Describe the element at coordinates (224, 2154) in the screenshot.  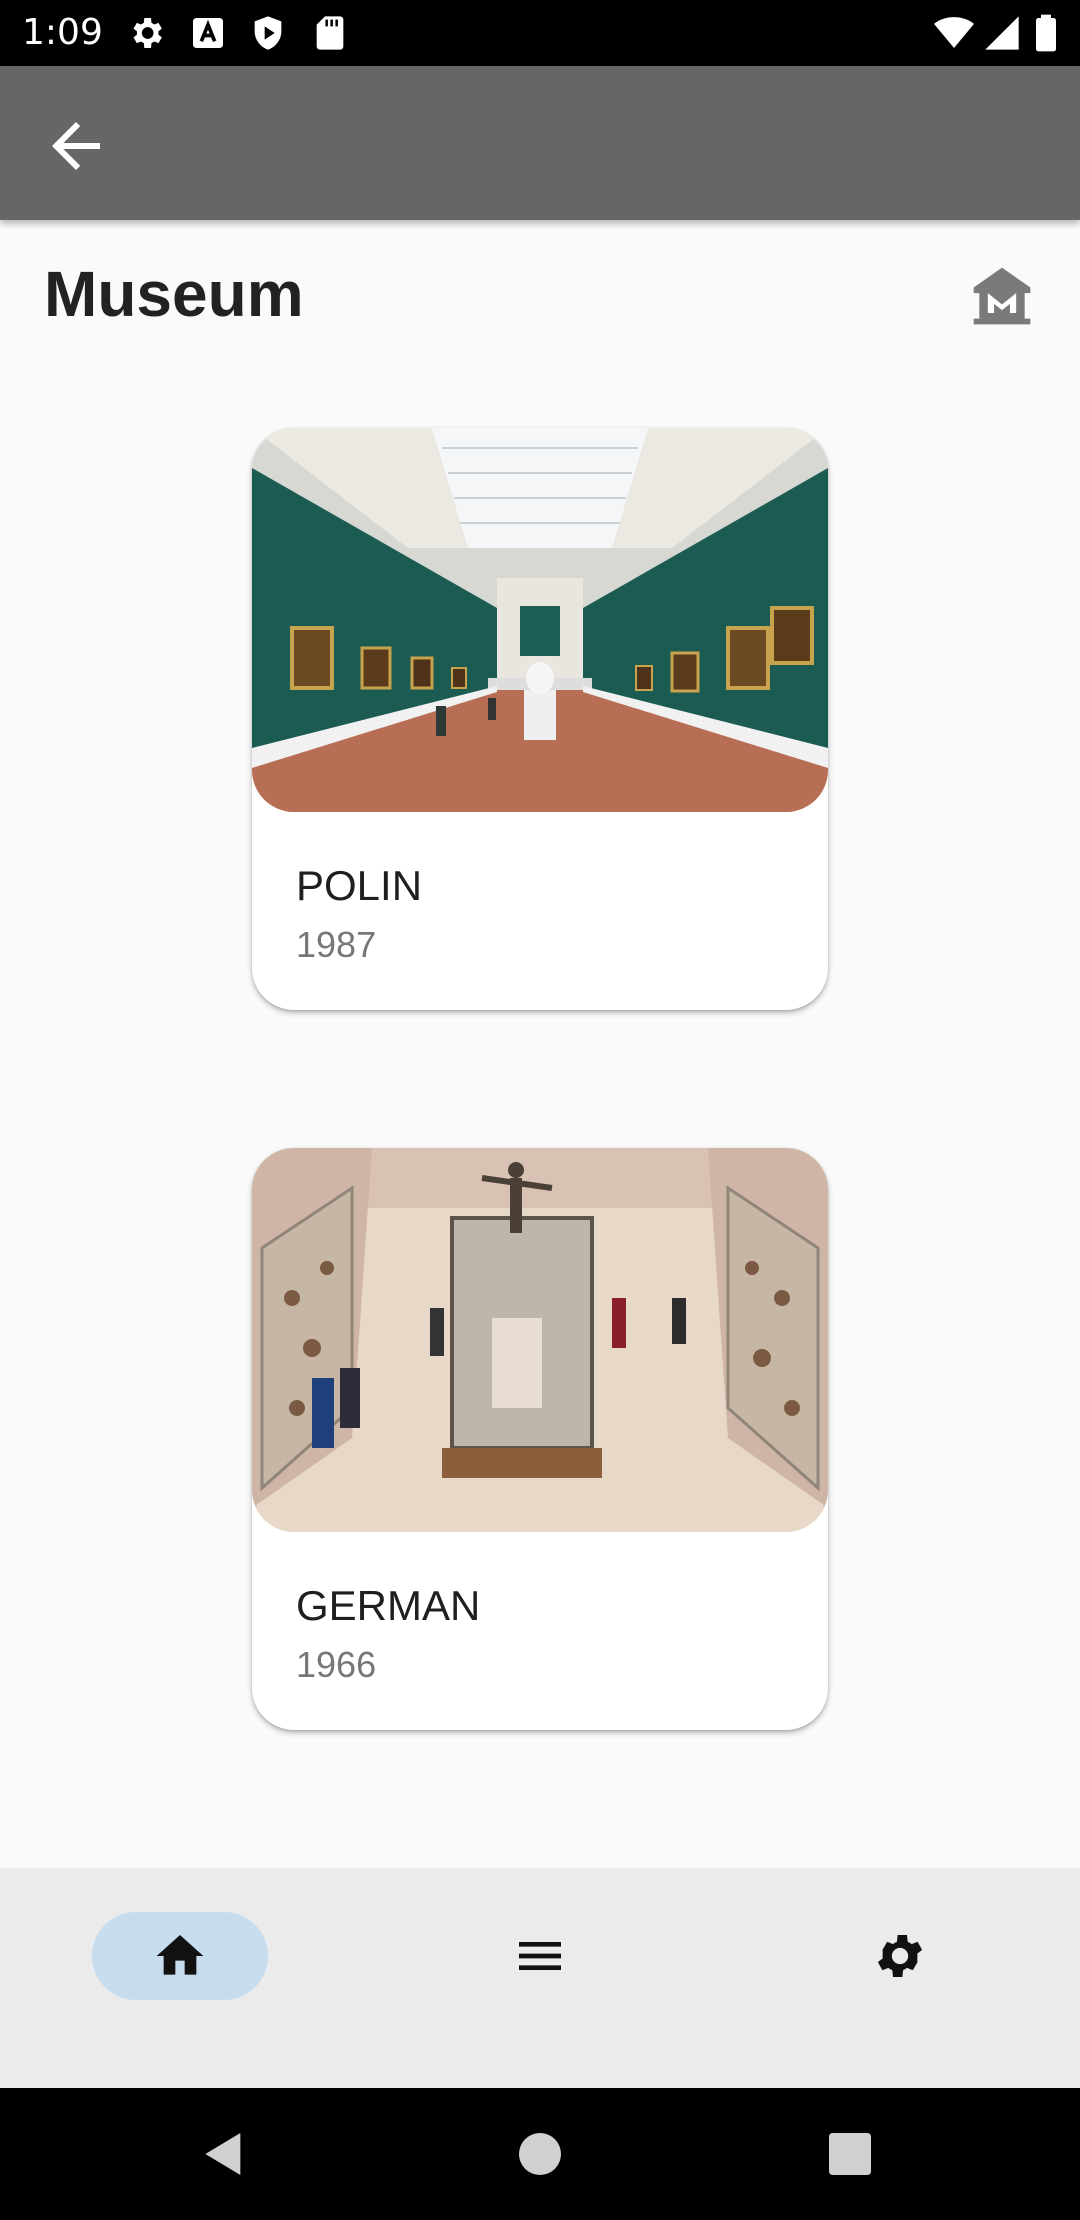
I see `back-icon` at that location.